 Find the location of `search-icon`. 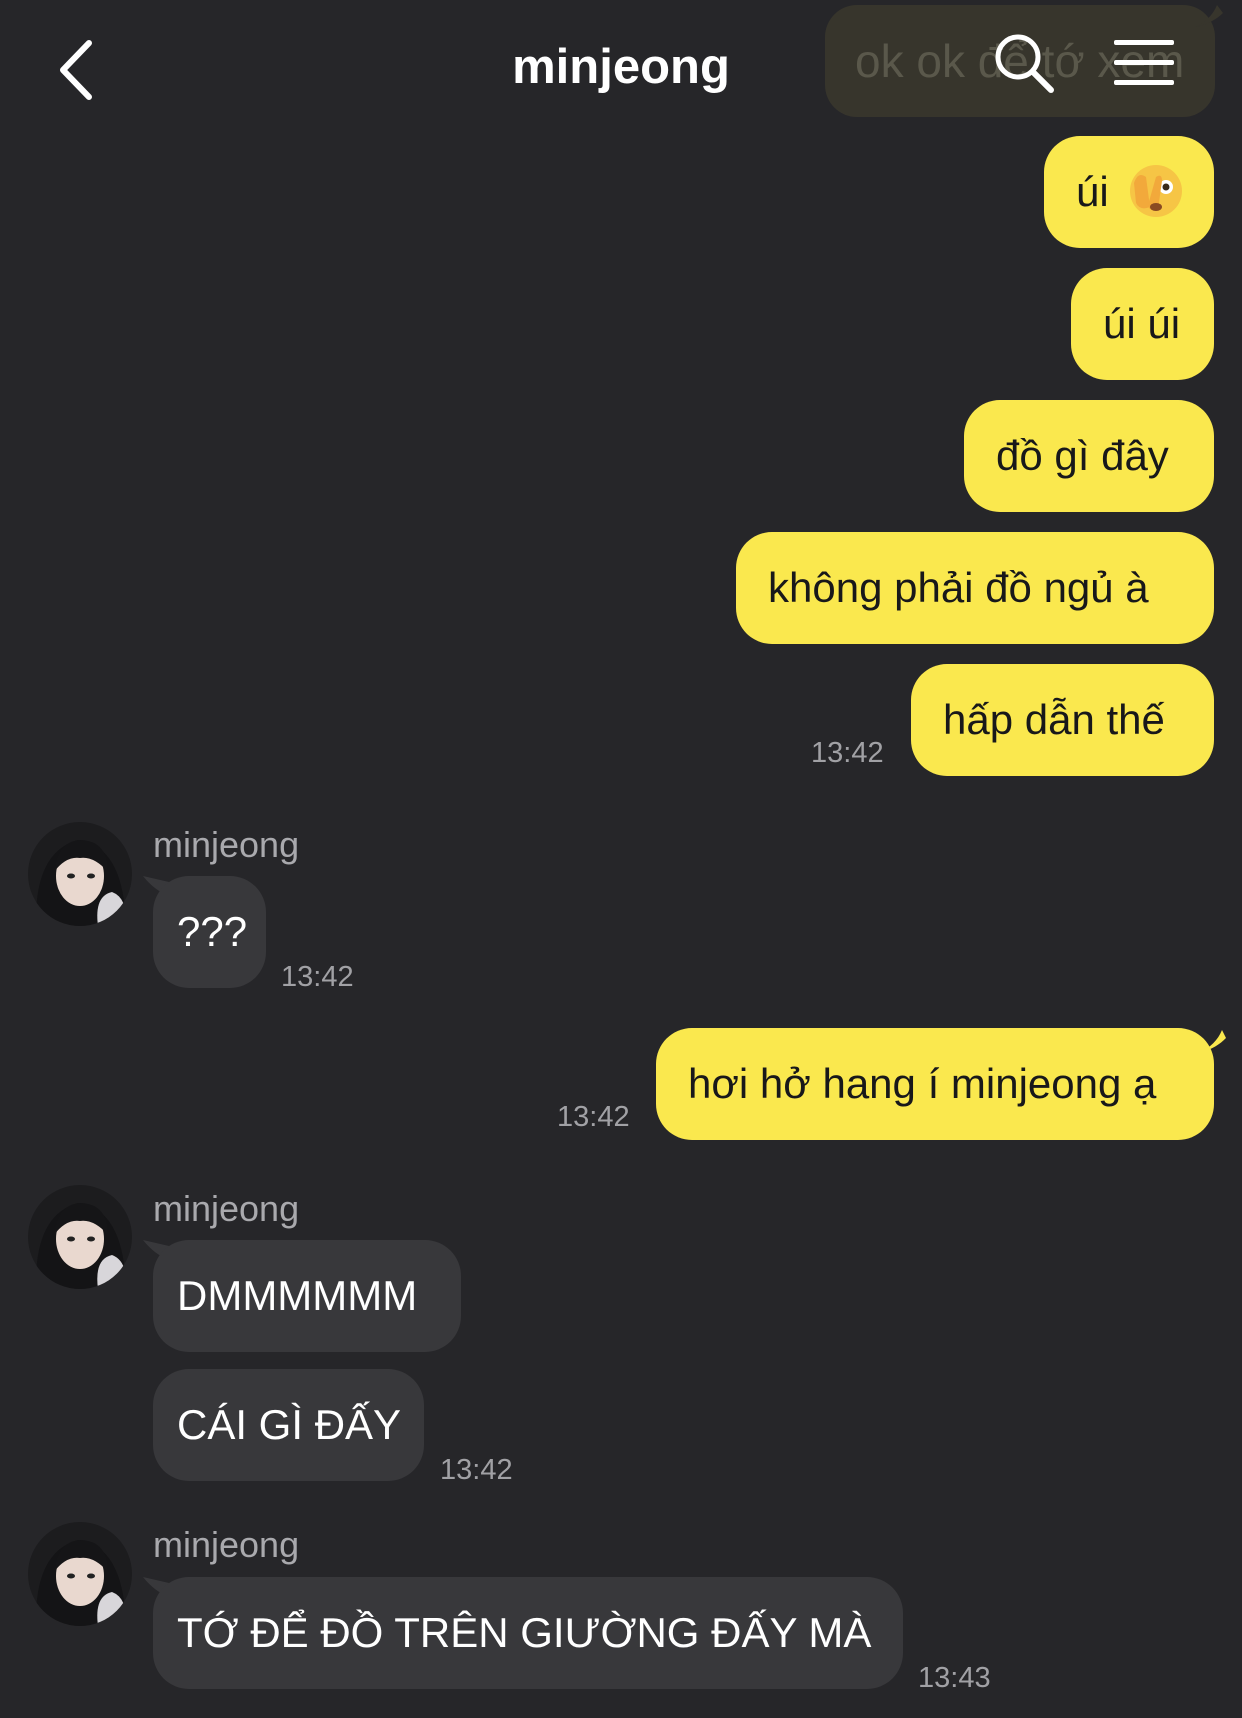

search-icon is located at coordinates (1024, 63).